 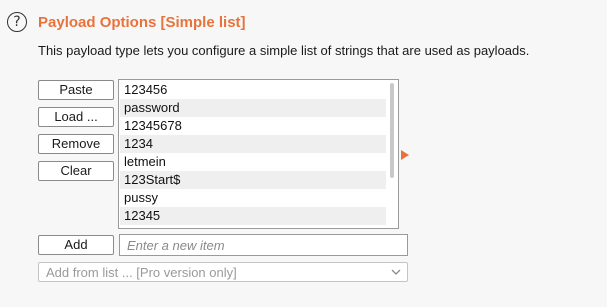 I want to click on paste-button: Paste, so click(x=76, y=90).